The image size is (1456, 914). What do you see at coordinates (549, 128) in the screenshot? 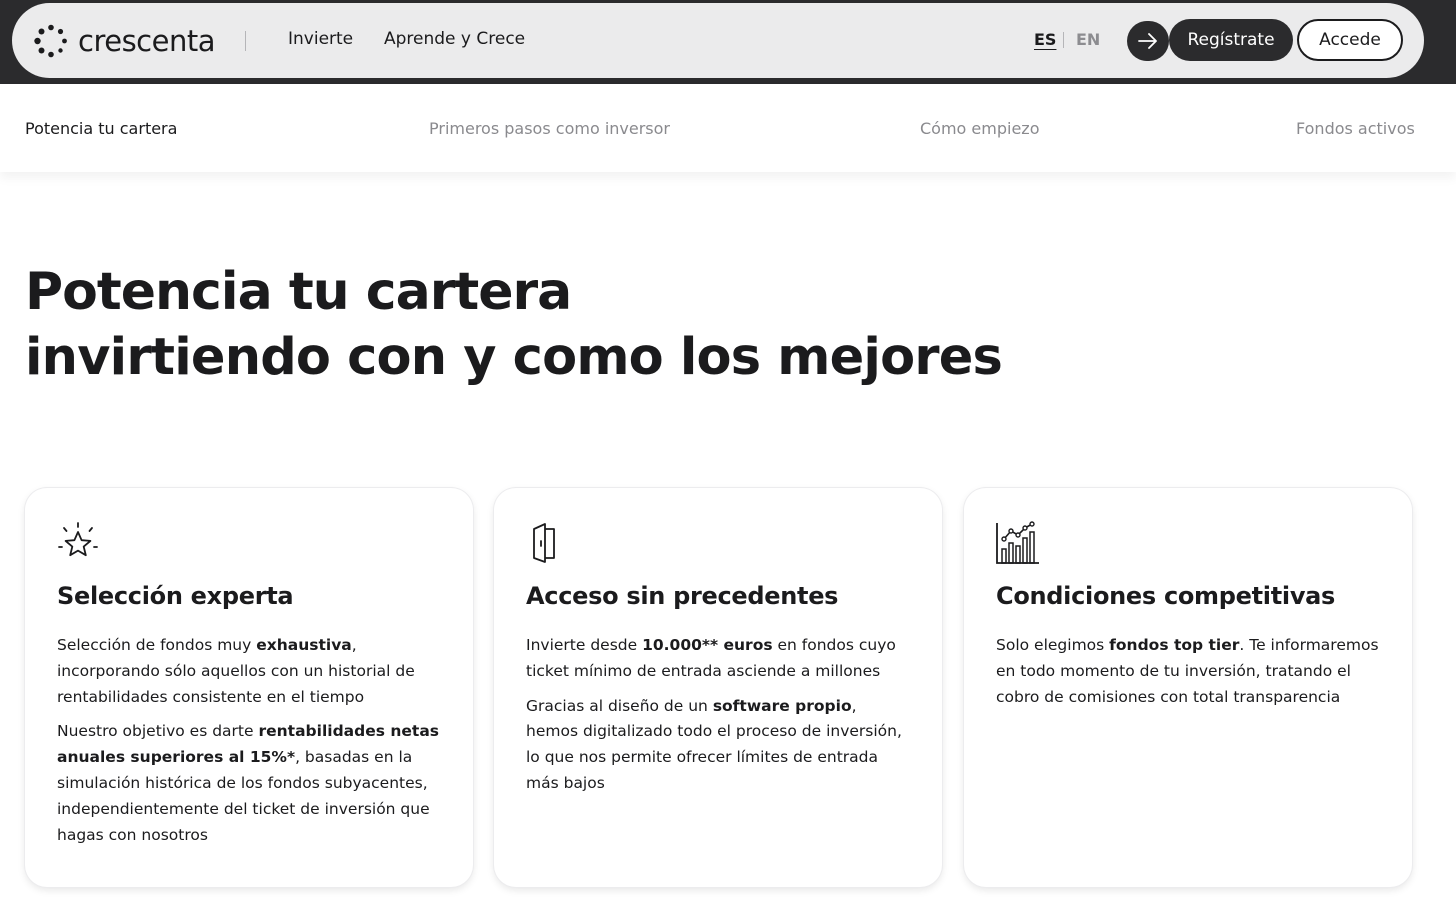
I see `section-nav-item-primeros-pasos: Primeros pasos como inversor` at bounding box center [549, 128].